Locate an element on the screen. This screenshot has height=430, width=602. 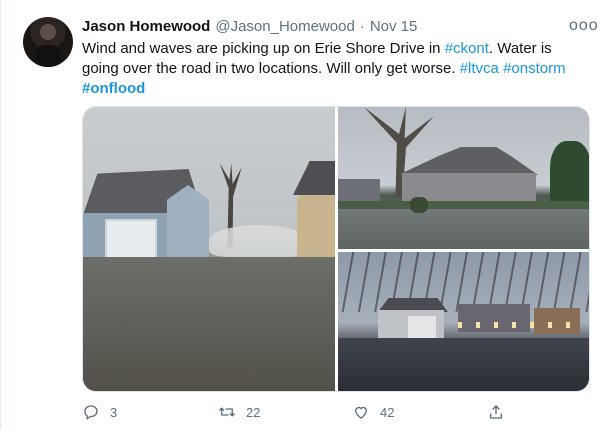
hashtag-ckont: #ckont is located at coordinates (467, 48).